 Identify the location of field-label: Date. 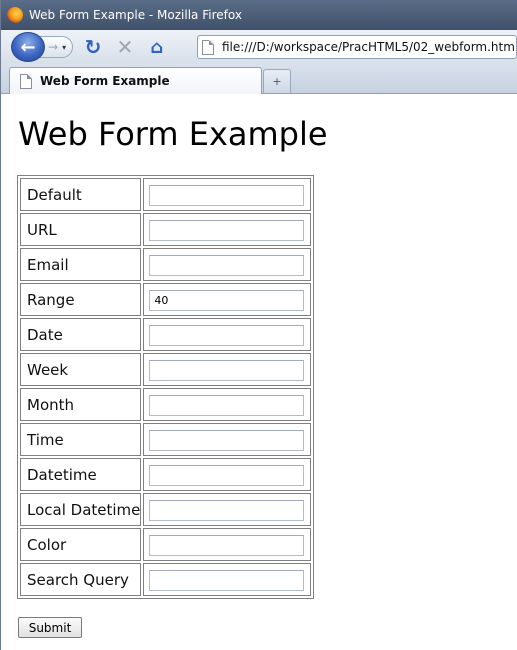
(81, 334).